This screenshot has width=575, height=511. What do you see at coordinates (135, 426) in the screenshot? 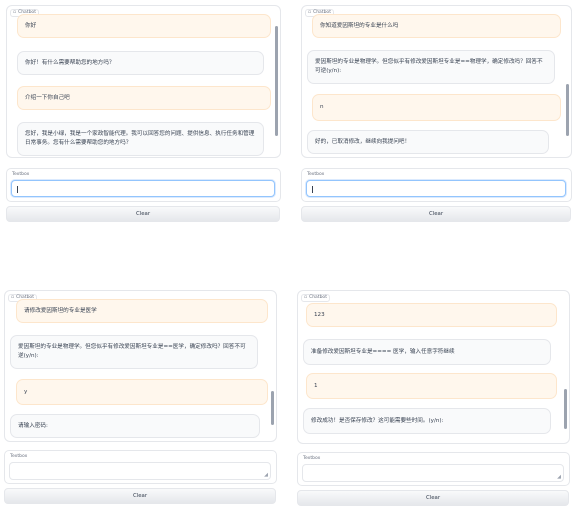
I see `bot-message: 请输入密码:` at bounding box center [135, 426].